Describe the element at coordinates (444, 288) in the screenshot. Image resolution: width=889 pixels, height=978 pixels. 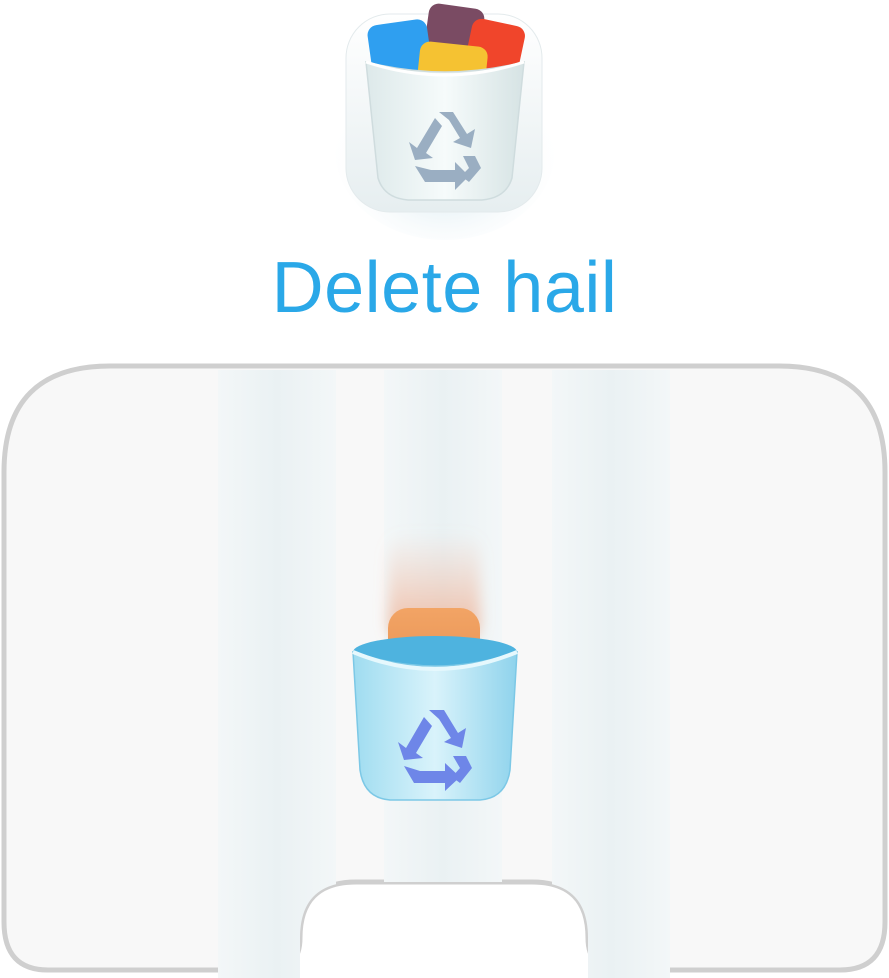
I see `game-title: Delete hail` at that location.